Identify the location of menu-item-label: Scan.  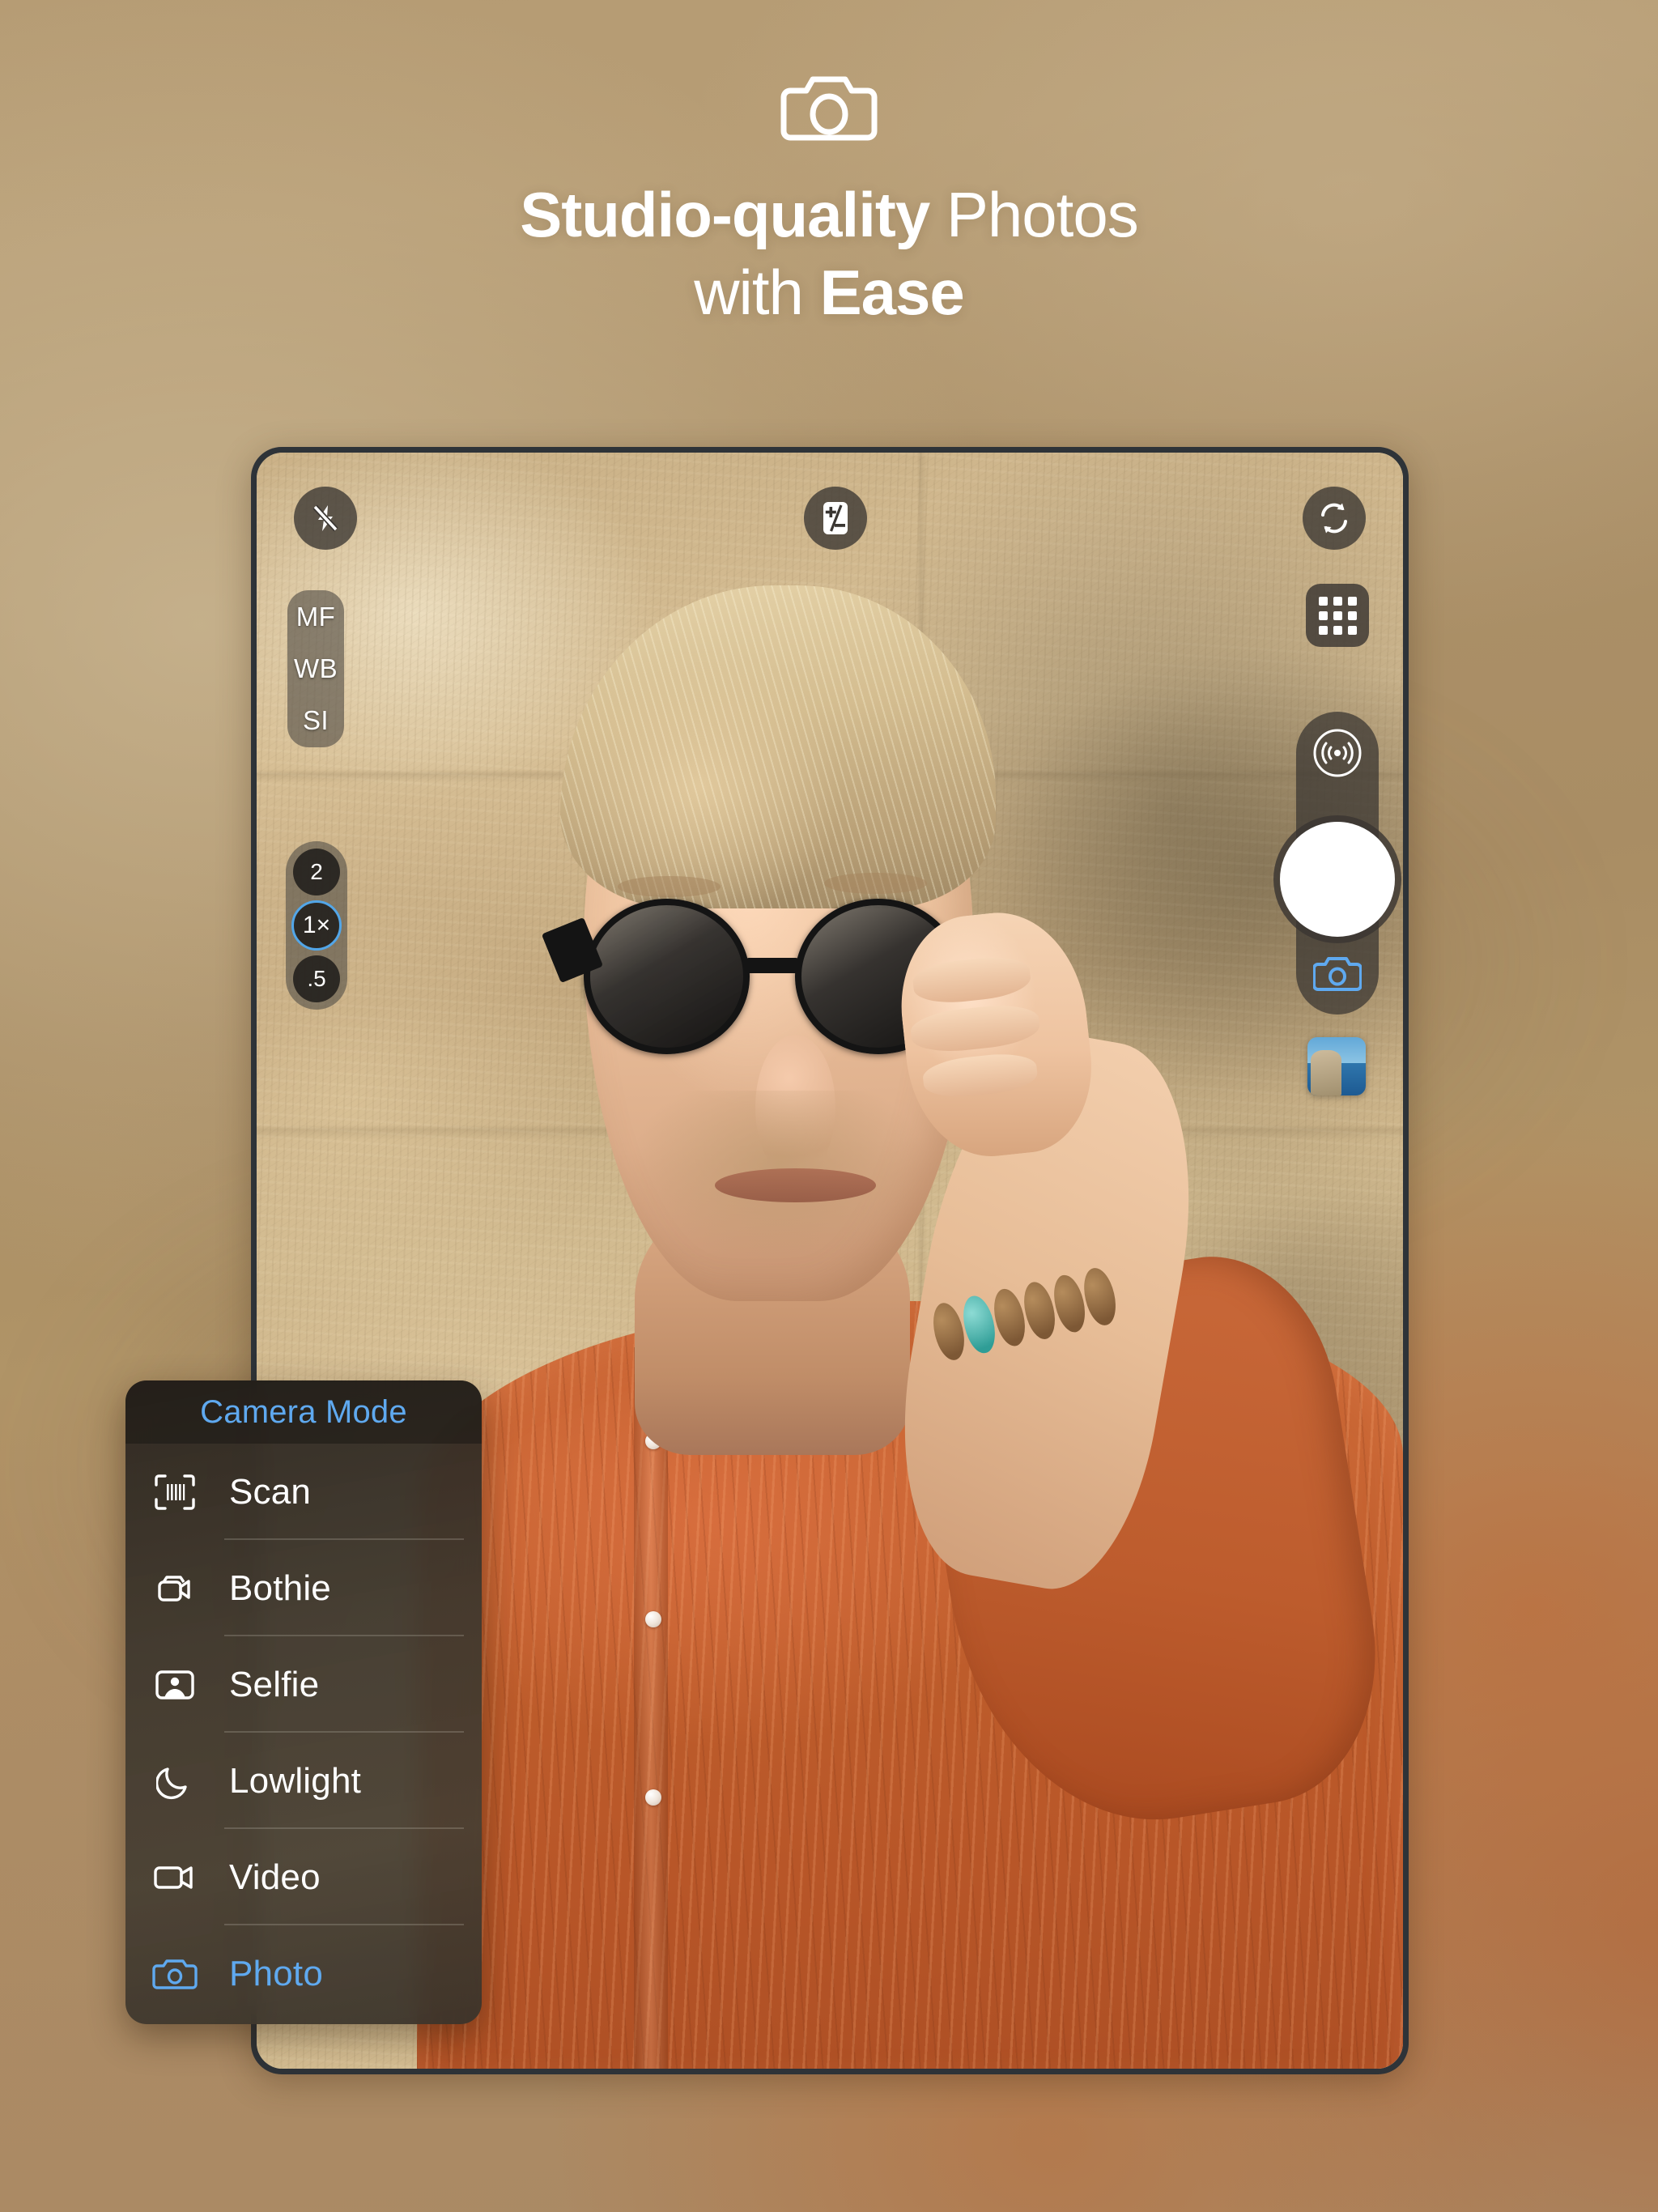
(270, 1491).